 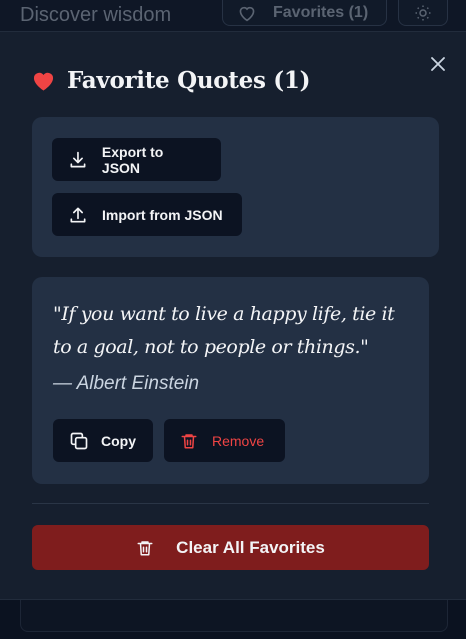 I want to click on copy-button: Copy, so click(x=103, y=440).